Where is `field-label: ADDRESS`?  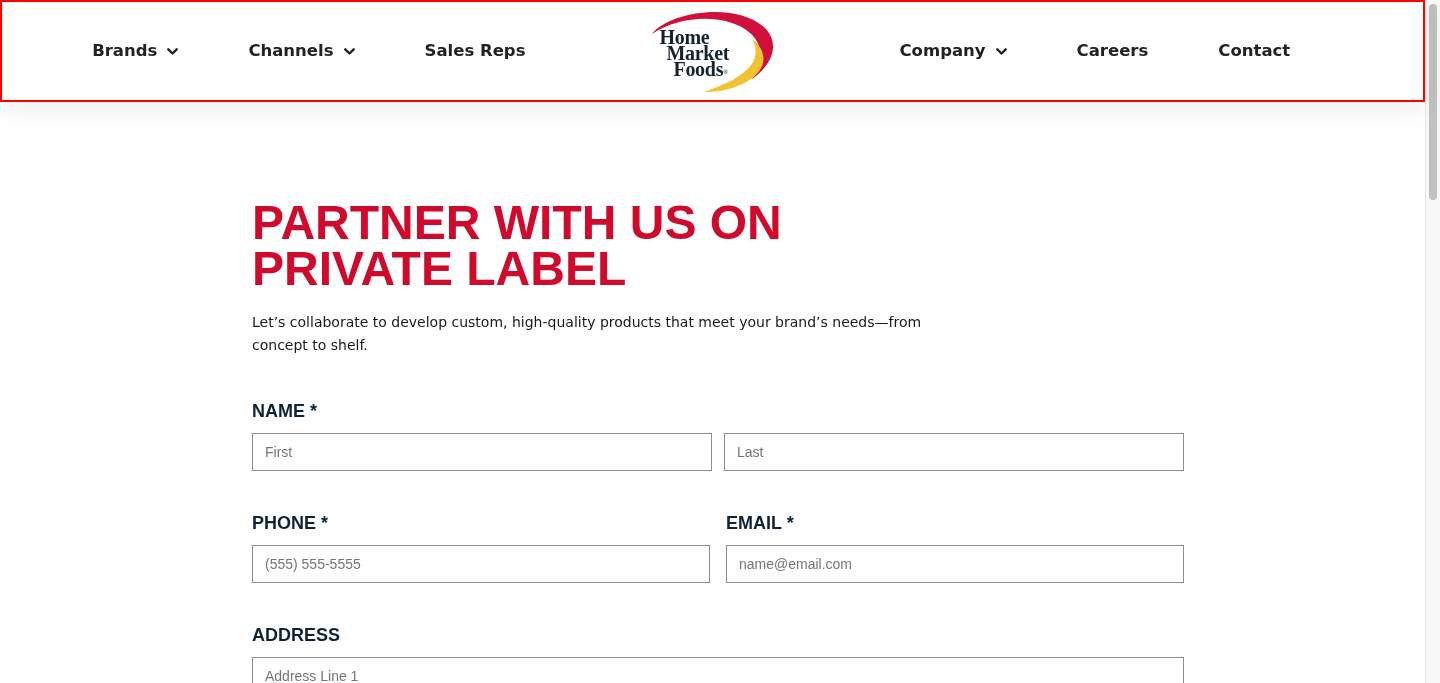
field-label: ADDRESS is located at coordinates (296, 635).